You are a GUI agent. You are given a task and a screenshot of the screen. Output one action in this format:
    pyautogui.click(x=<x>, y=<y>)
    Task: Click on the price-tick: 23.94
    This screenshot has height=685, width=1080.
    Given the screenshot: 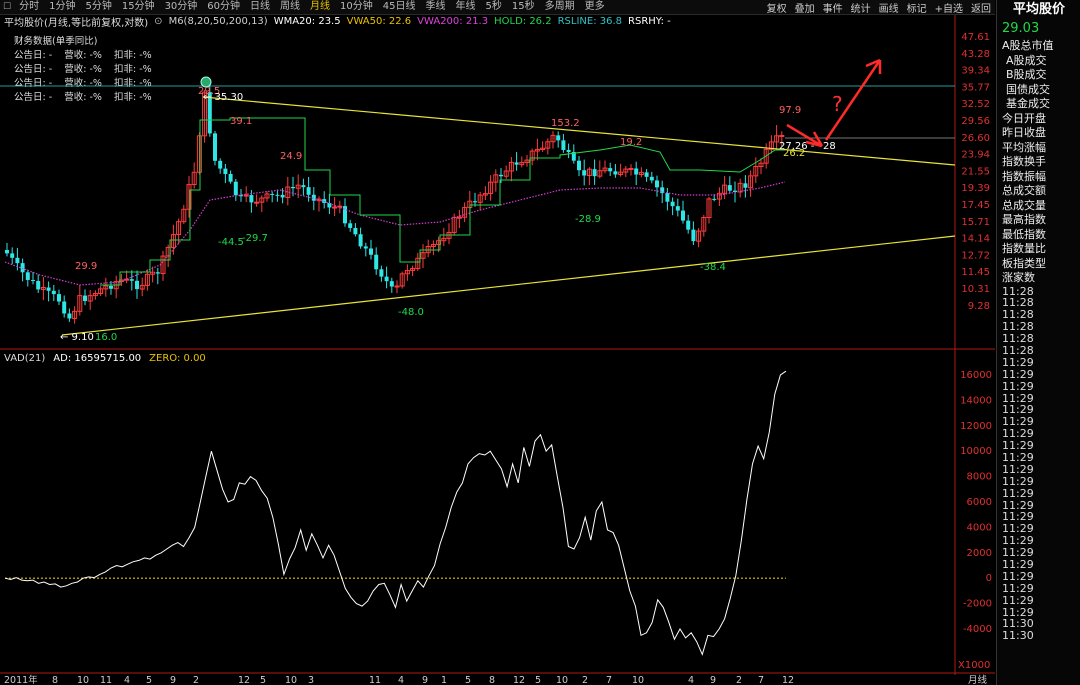 What is the action you would take?
    pyautogui.click(x=975, y=155)
    